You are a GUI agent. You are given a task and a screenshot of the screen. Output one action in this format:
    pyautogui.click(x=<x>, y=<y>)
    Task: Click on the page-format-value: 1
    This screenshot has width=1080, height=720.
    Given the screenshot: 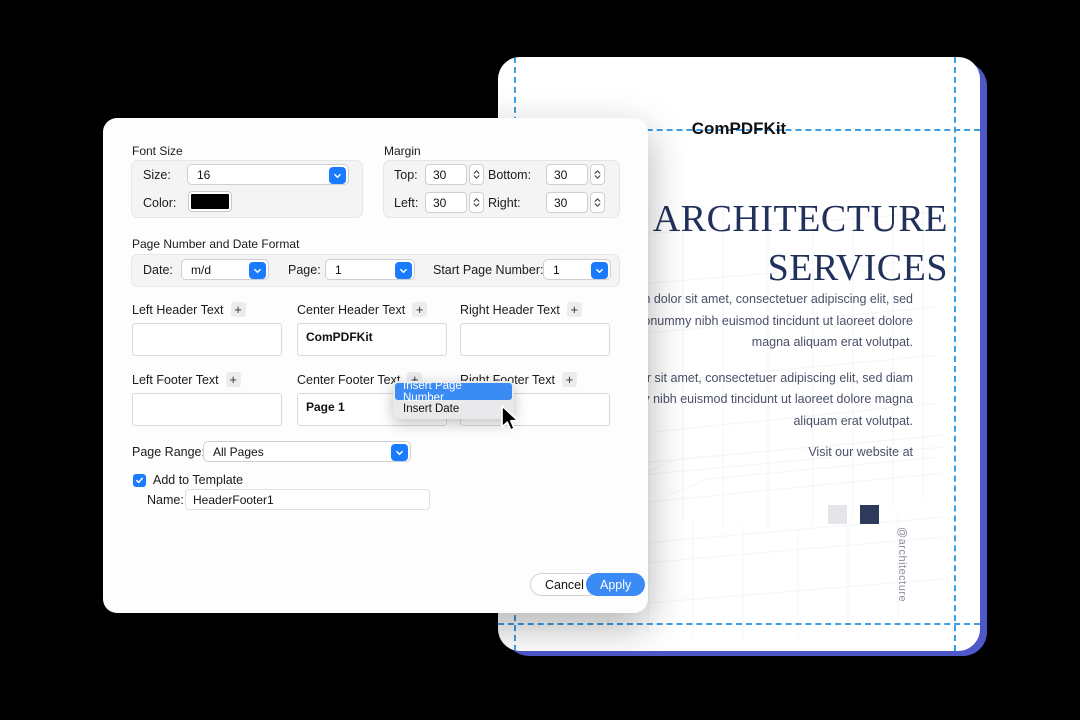 What is the action you would take?
    pyautogui.click(x=338, y=269)
    